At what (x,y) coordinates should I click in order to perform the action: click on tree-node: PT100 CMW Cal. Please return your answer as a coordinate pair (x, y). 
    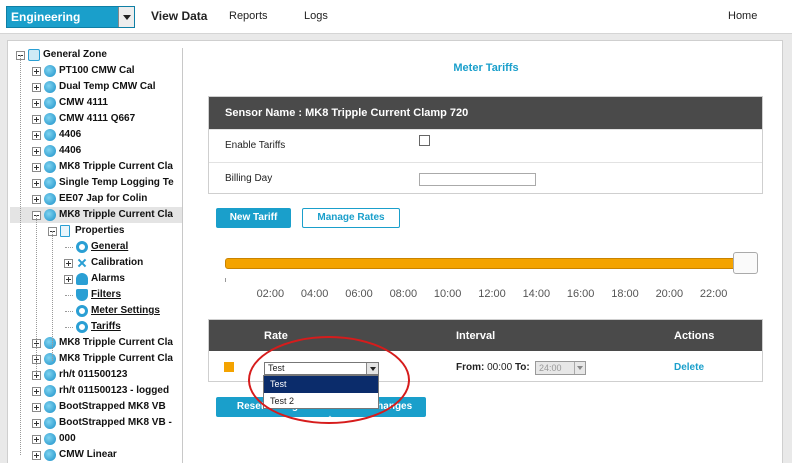
    Looking at the image, I should click on (96, 71).